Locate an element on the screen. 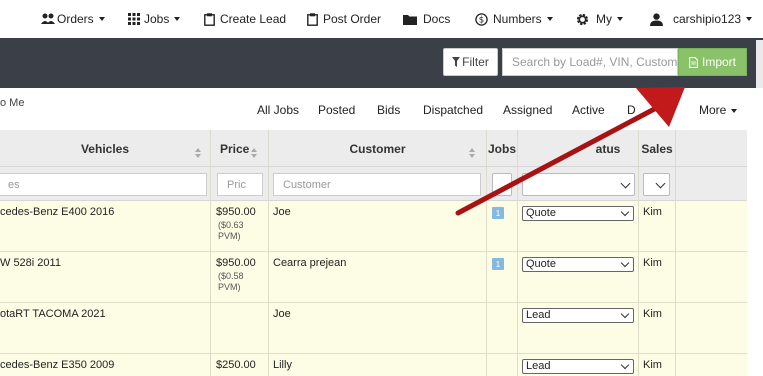 The image size is (763, 376). pvm-value: ($0.63 is located at coordinates (231, 225).